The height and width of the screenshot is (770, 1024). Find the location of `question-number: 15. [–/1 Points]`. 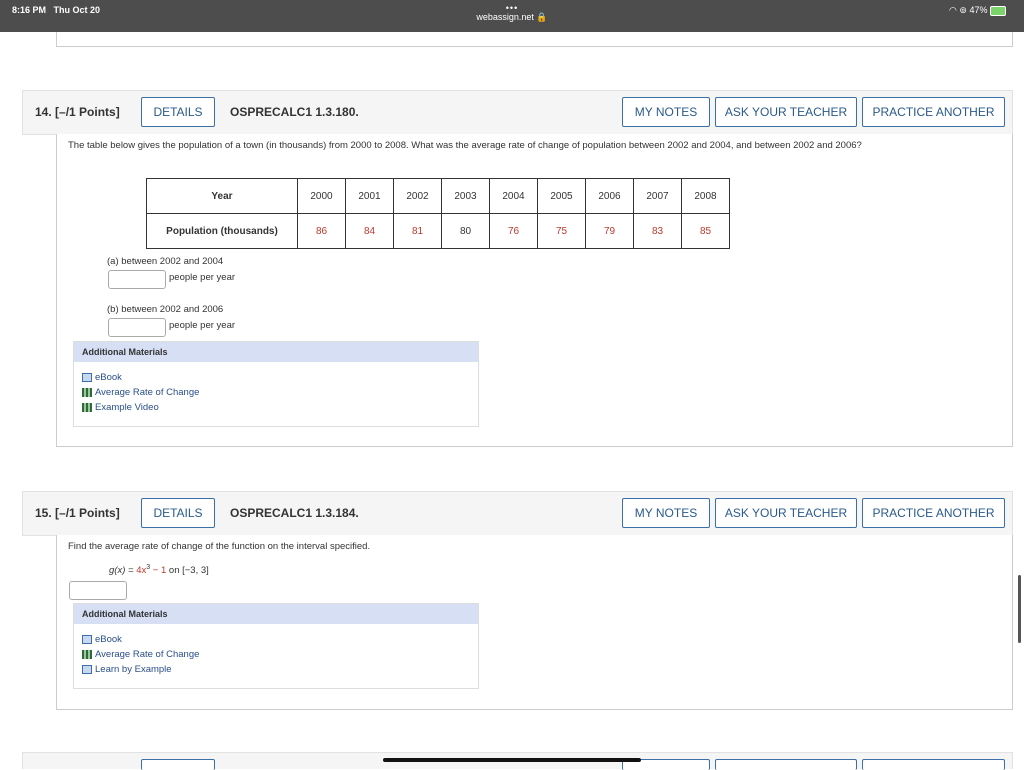

question-number: 15. [–/1 Points] is located at coordinates (77, 513).